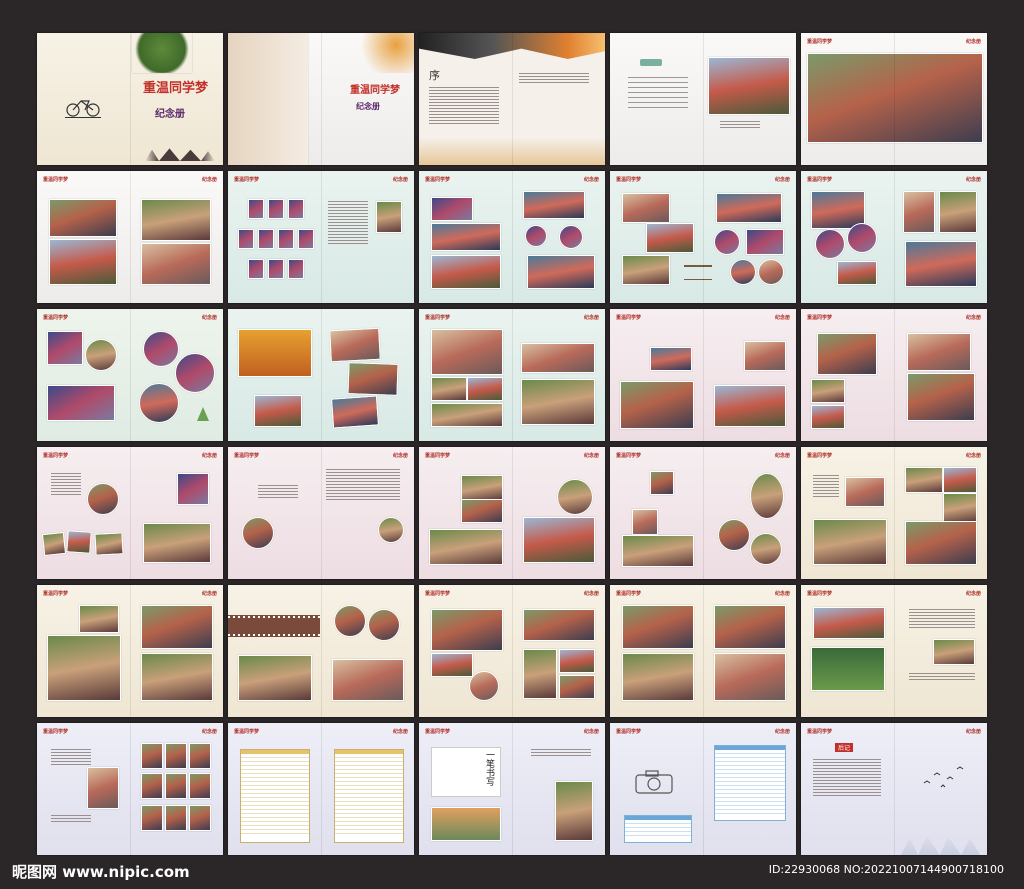  What do you see at coordinates (512, 789) in the screenshot?
I see `spread-page-50: 重温同学梦 纪念册 一笔书写` at bounding box center [512, 789].